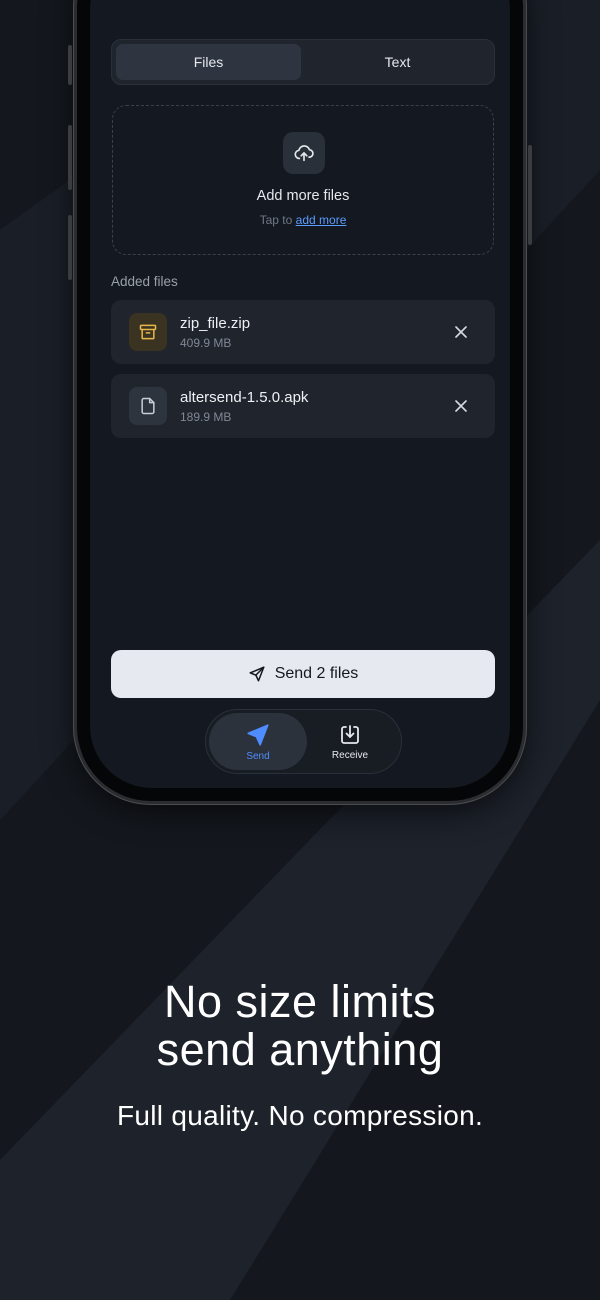  I want to click on send-button-label: Send 2 files, so click(316, 673).